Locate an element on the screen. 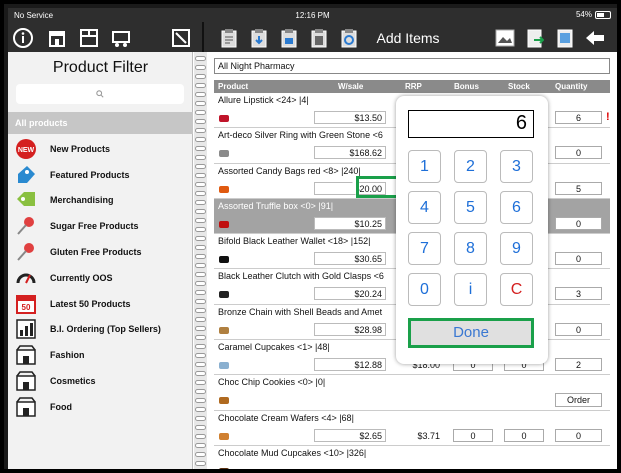  category-latest-50: 50 Latest 50 Products is located at coordinates (100, 304).